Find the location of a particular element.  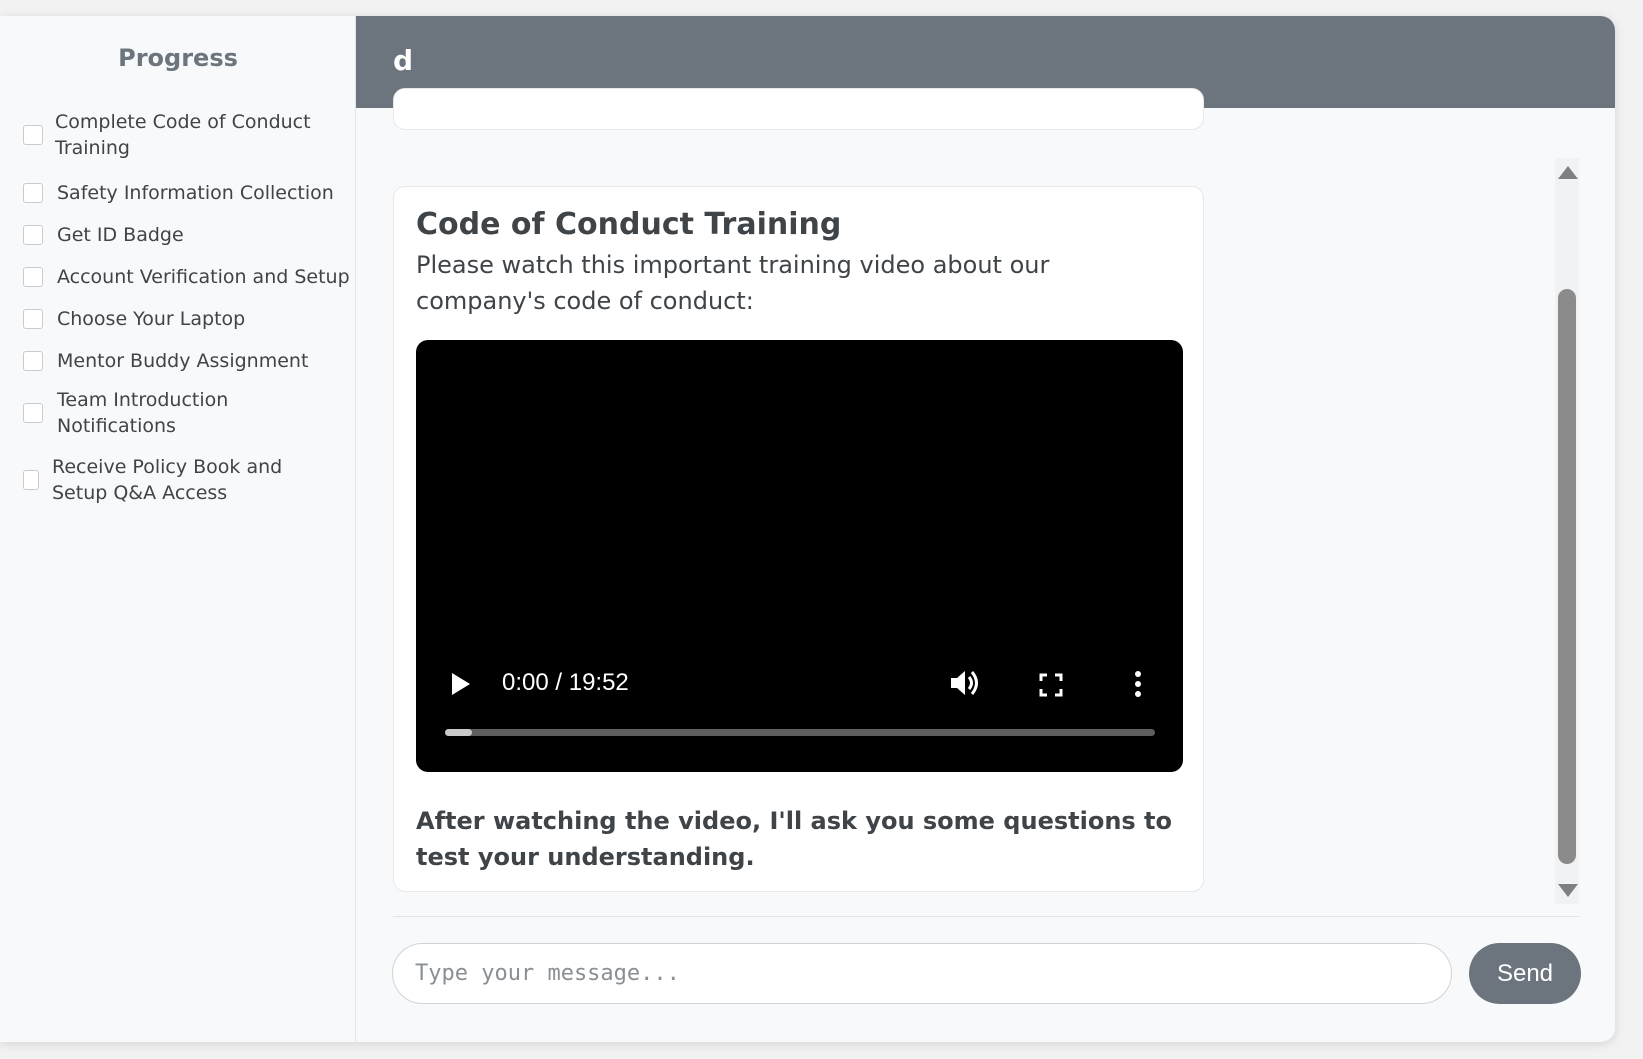

send-button: Send is located at coordinates (1525, 973).